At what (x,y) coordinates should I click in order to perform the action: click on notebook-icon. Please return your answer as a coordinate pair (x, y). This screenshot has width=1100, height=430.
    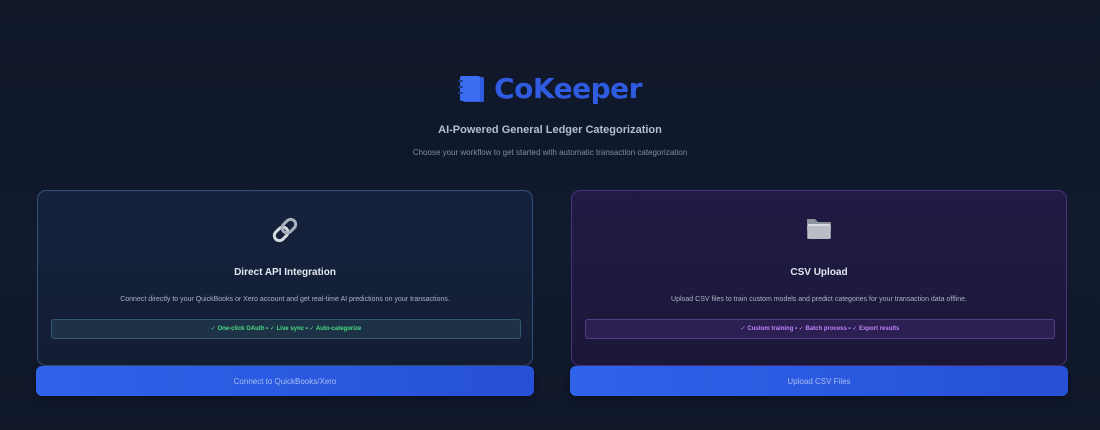
    Looking at the image, I should click on (471, 88).